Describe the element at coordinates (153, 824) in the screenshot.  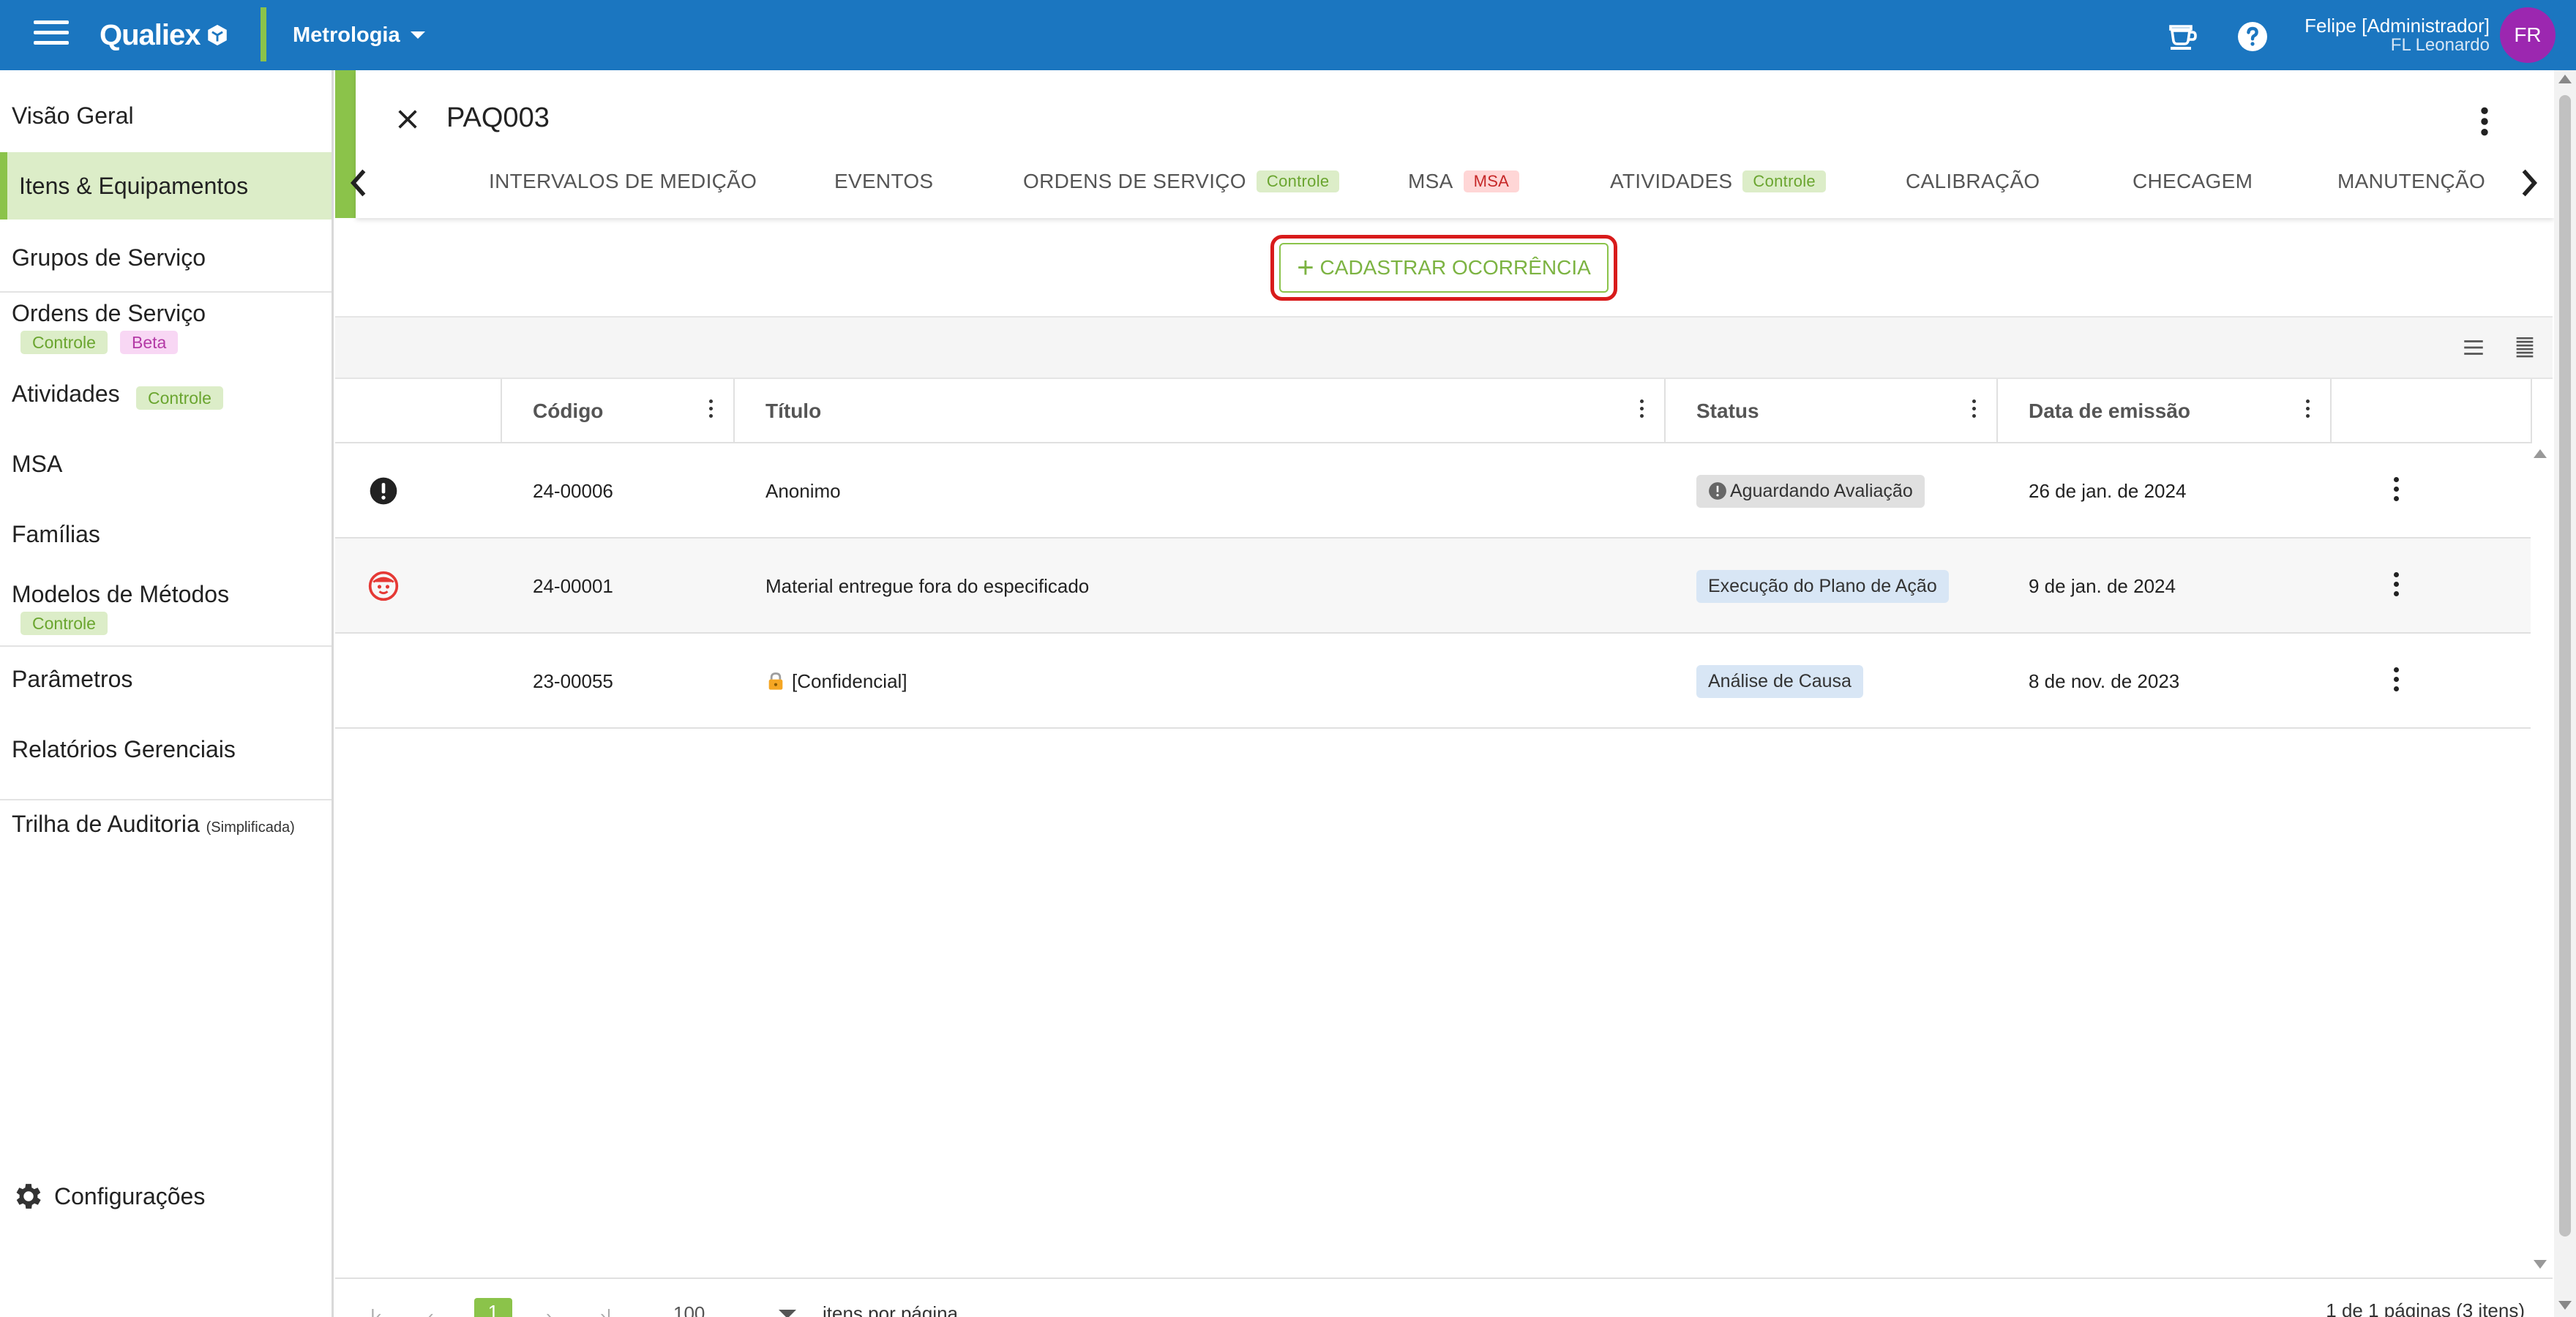
I see `sidebar-item-label-wrap: Trilha de Auditoria (Simplificada)` at that location.